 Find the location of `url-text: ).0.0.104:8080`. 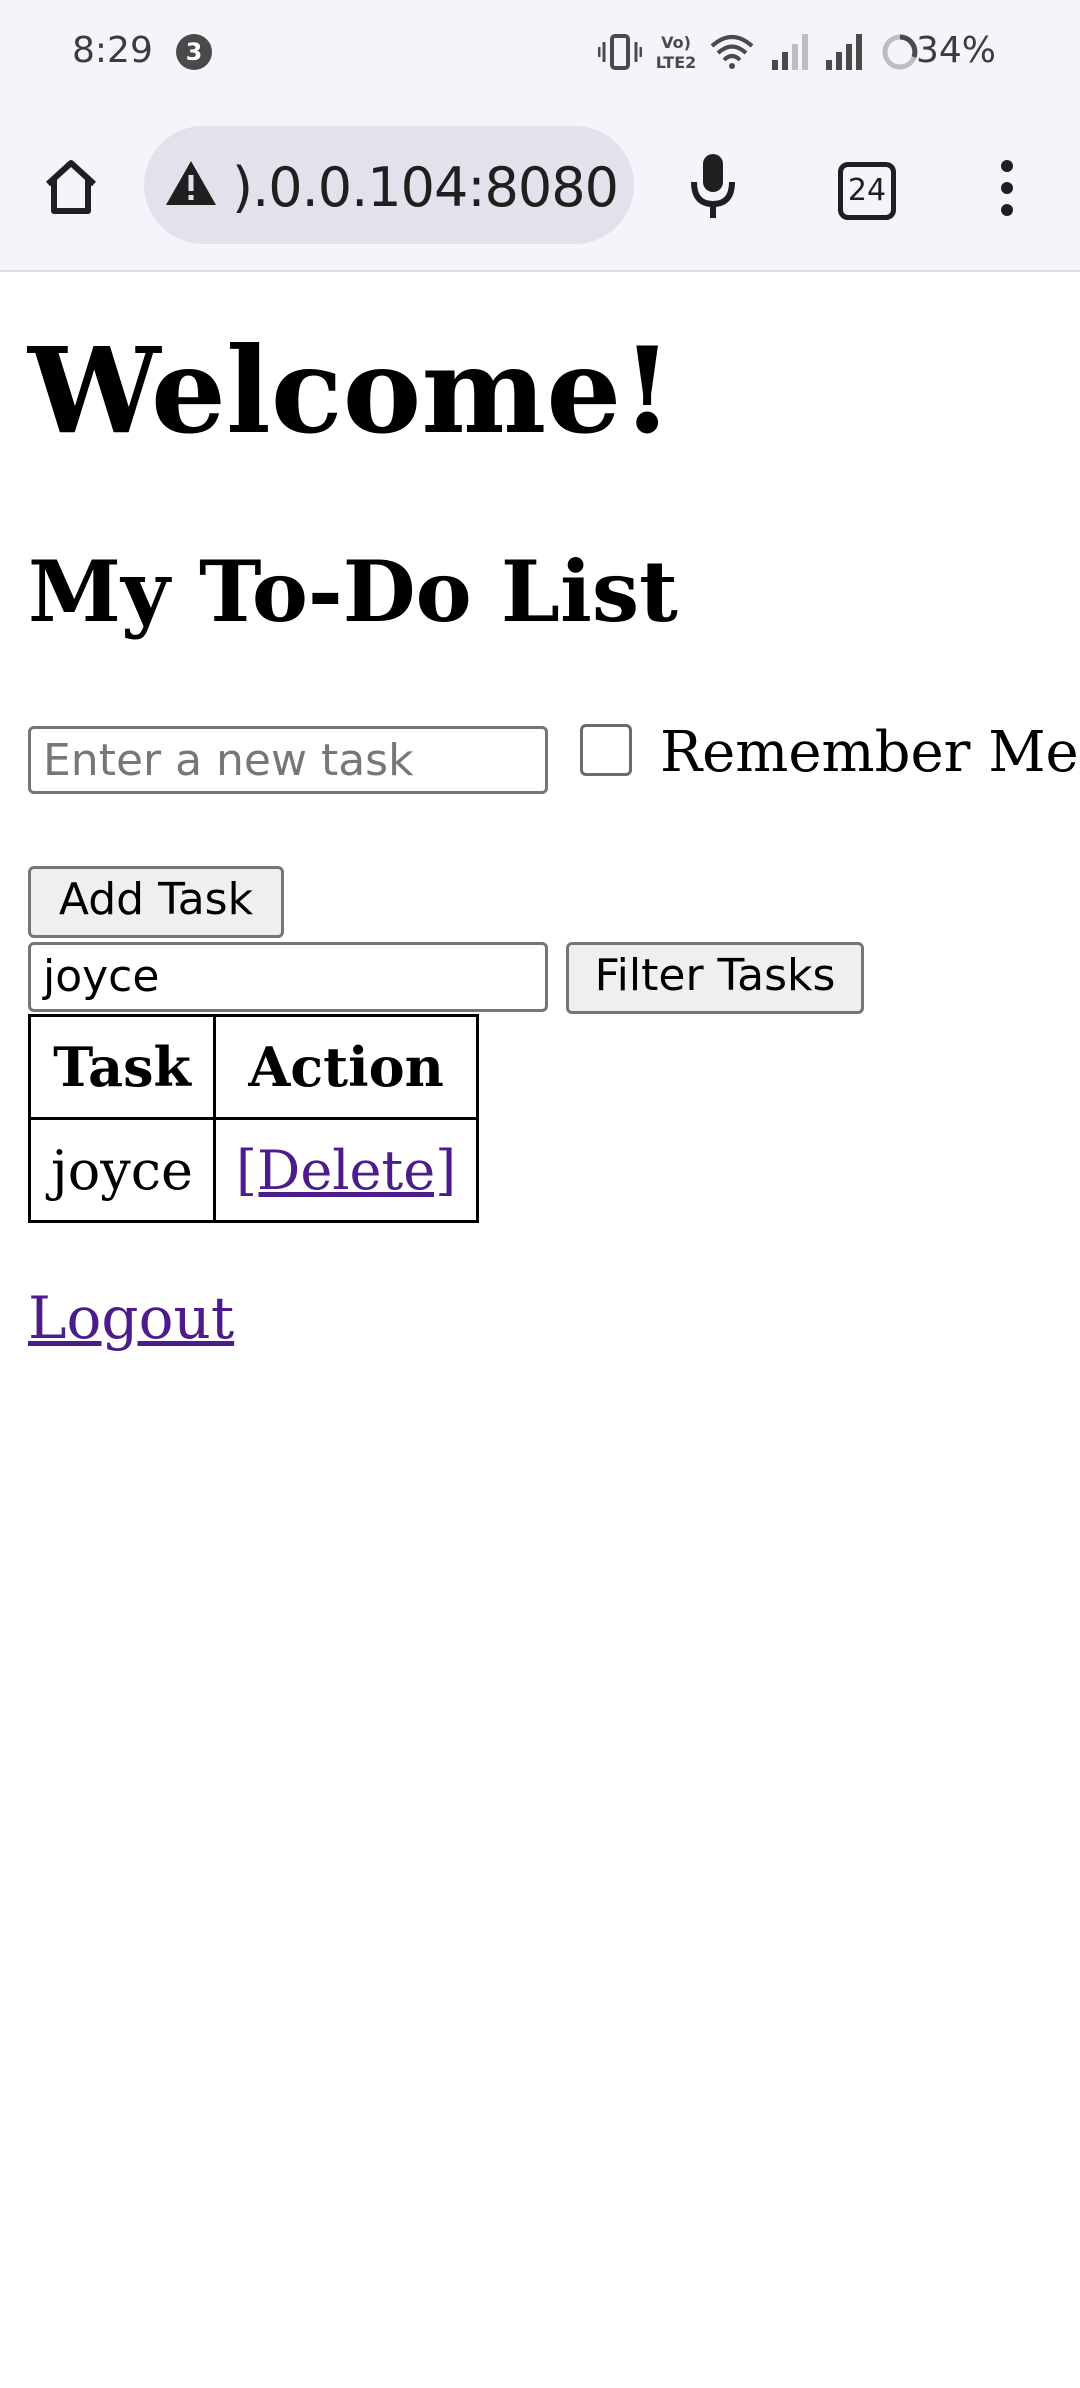

url-text: ).0.0.104:8080 is located at coordinates (425, 187).